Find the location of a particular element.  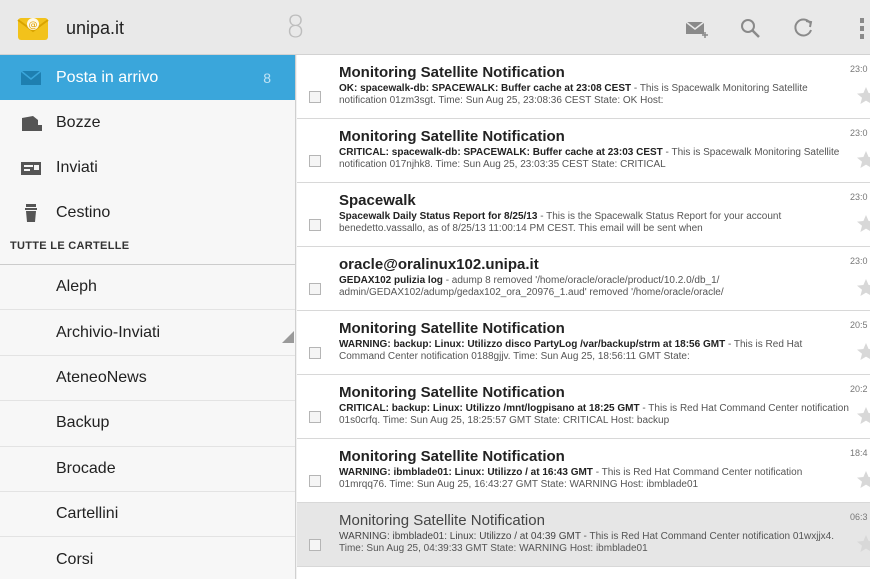

folder-label: Bozze is located at coordinates (78, 122).